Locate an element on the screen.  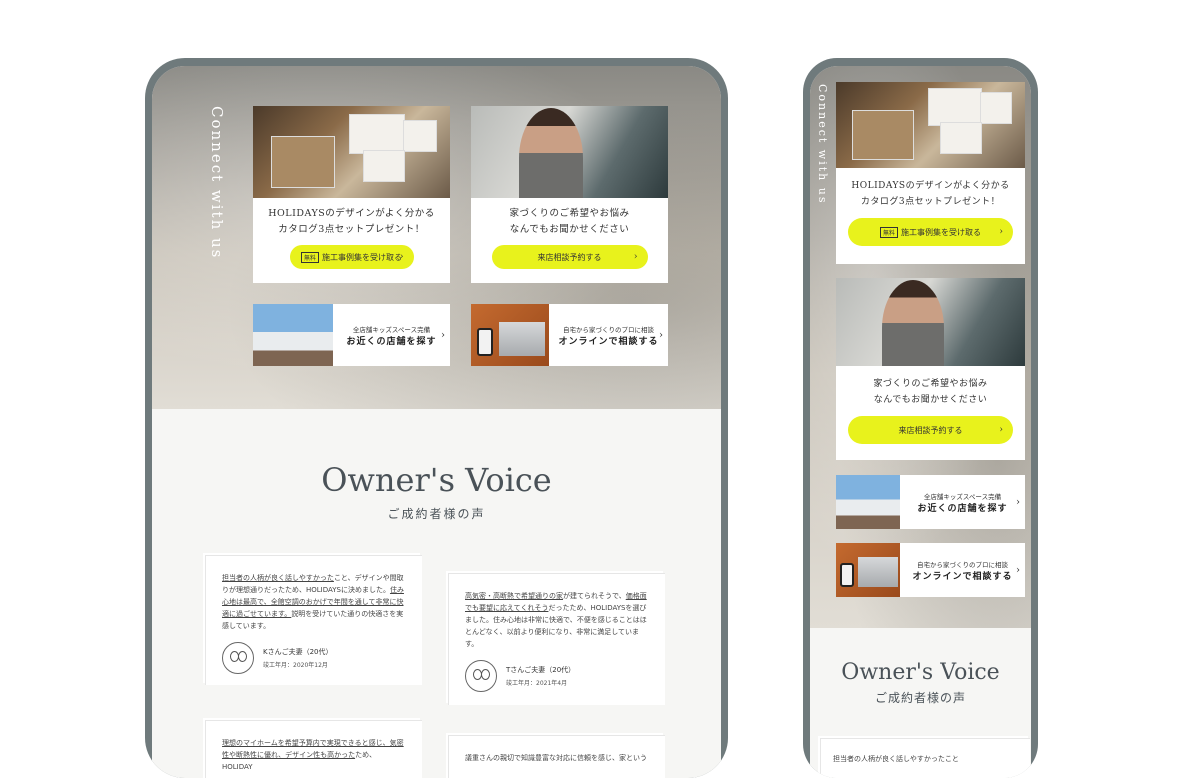
testimonial-text: 議重さんの親切で知識豊富な対応に信頼を感じ、家という is located at coordinates (556, 758).